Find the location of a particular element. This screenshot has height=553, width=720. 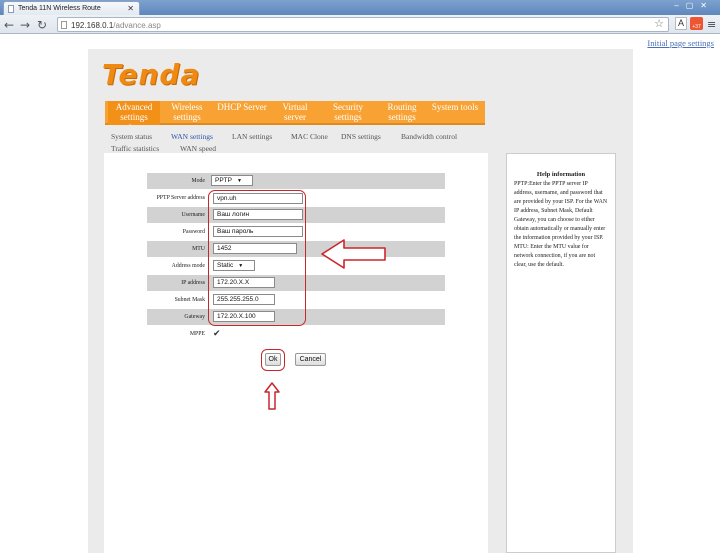

nav-dhcp-server: DHCP Server is located at coordinates (242, 113).